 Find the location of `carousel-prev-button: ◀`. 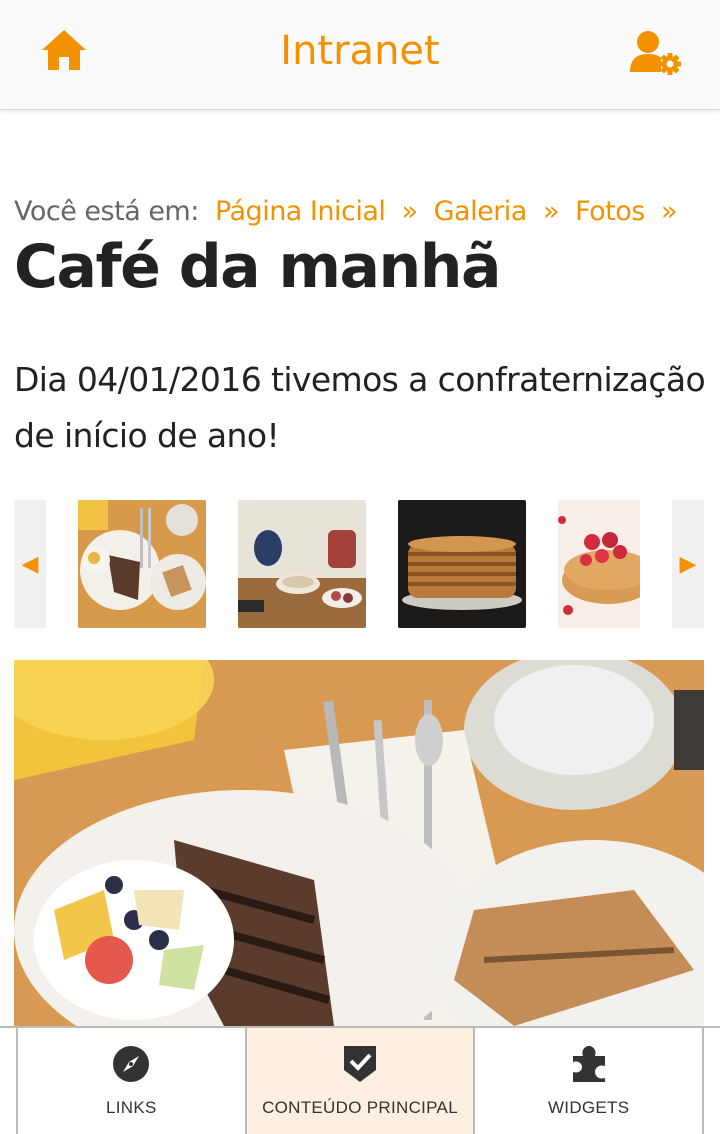

carousel-prev-button: ◀ is located at coordinates (30, 564).